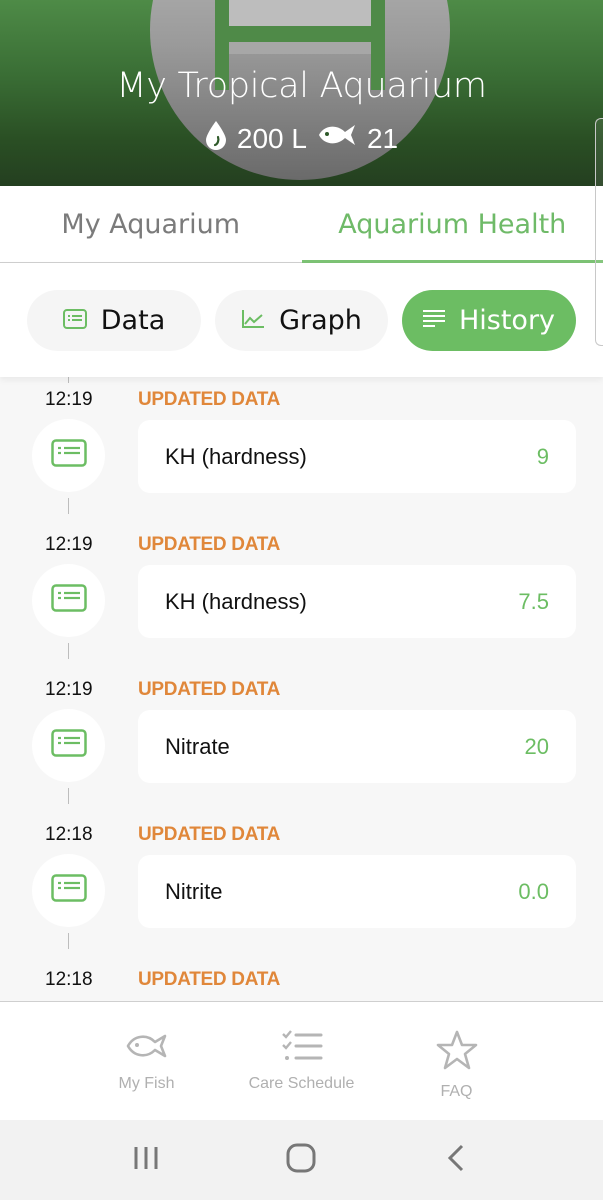 This screenshot has height=1200, width=603. What do you see at coordinates (533, 601) in the screenshot?
I see `entry-value: 7.5` at bounding box center [533, 601].